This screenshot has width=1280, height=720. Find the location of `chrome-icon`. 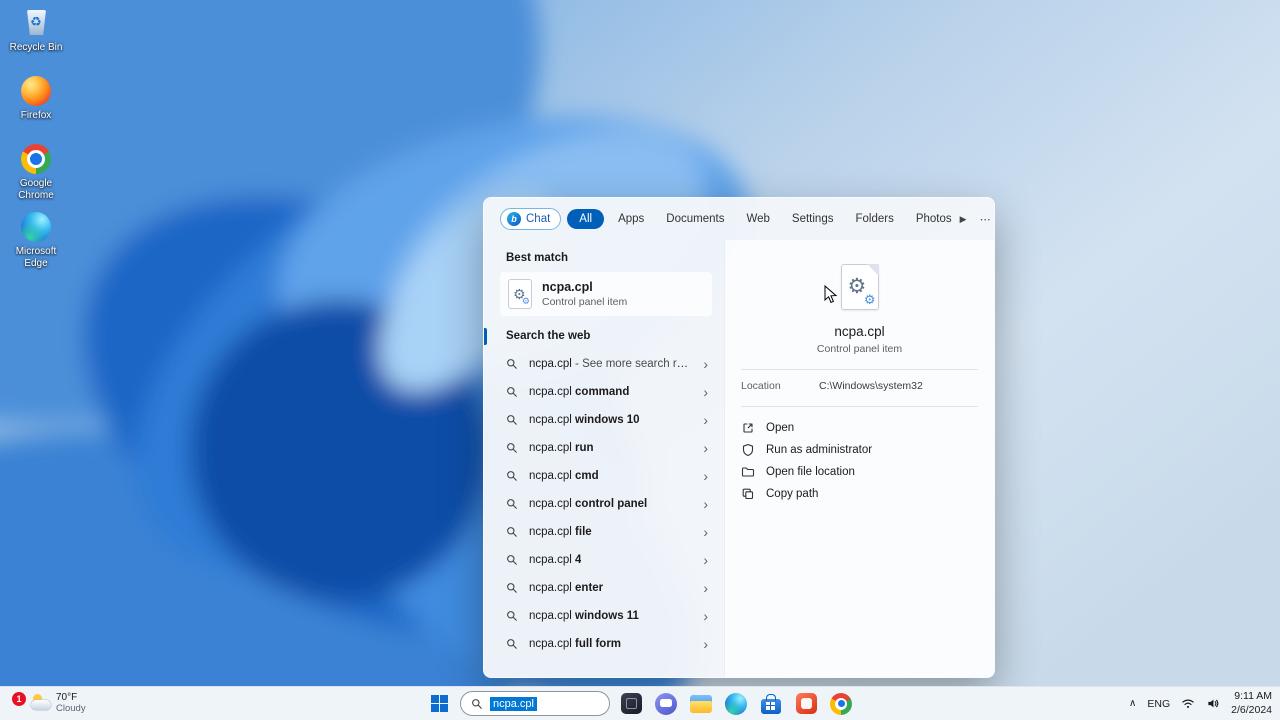

chrome-icon is located at coordinates (841, 703).